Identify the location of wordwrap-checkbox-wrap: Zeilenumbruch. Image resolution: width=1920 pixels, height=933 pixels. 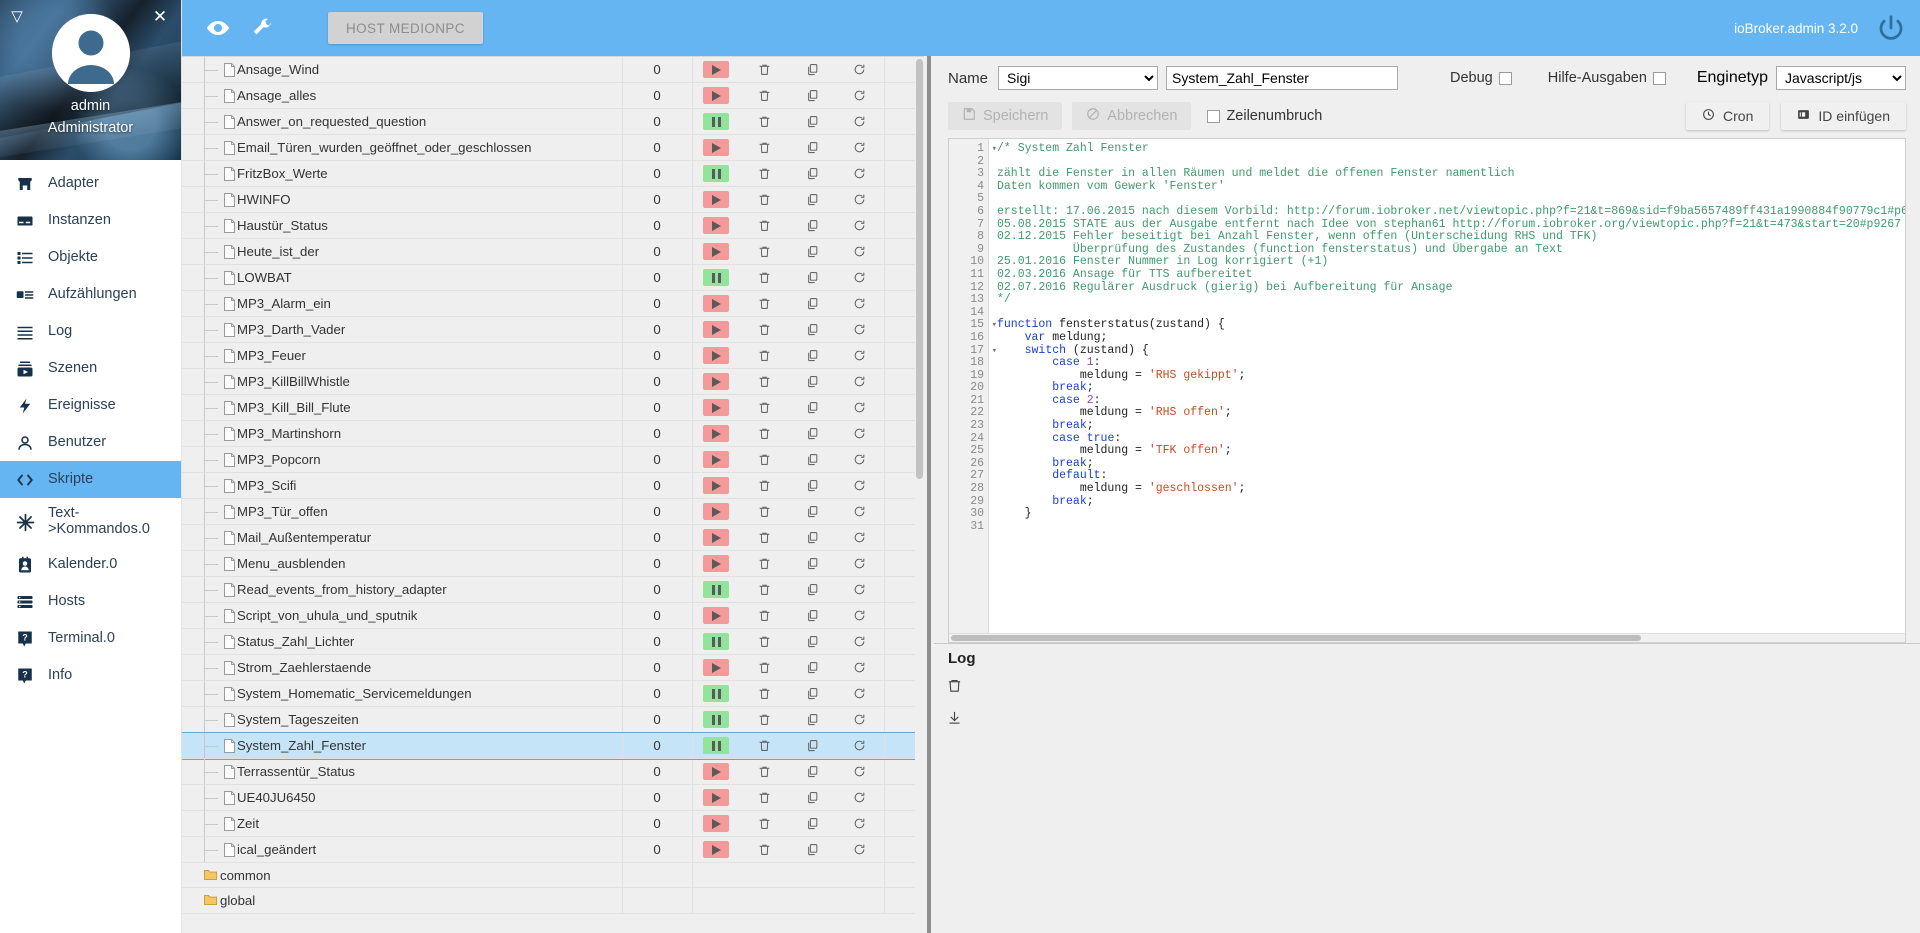
(1264, 116).